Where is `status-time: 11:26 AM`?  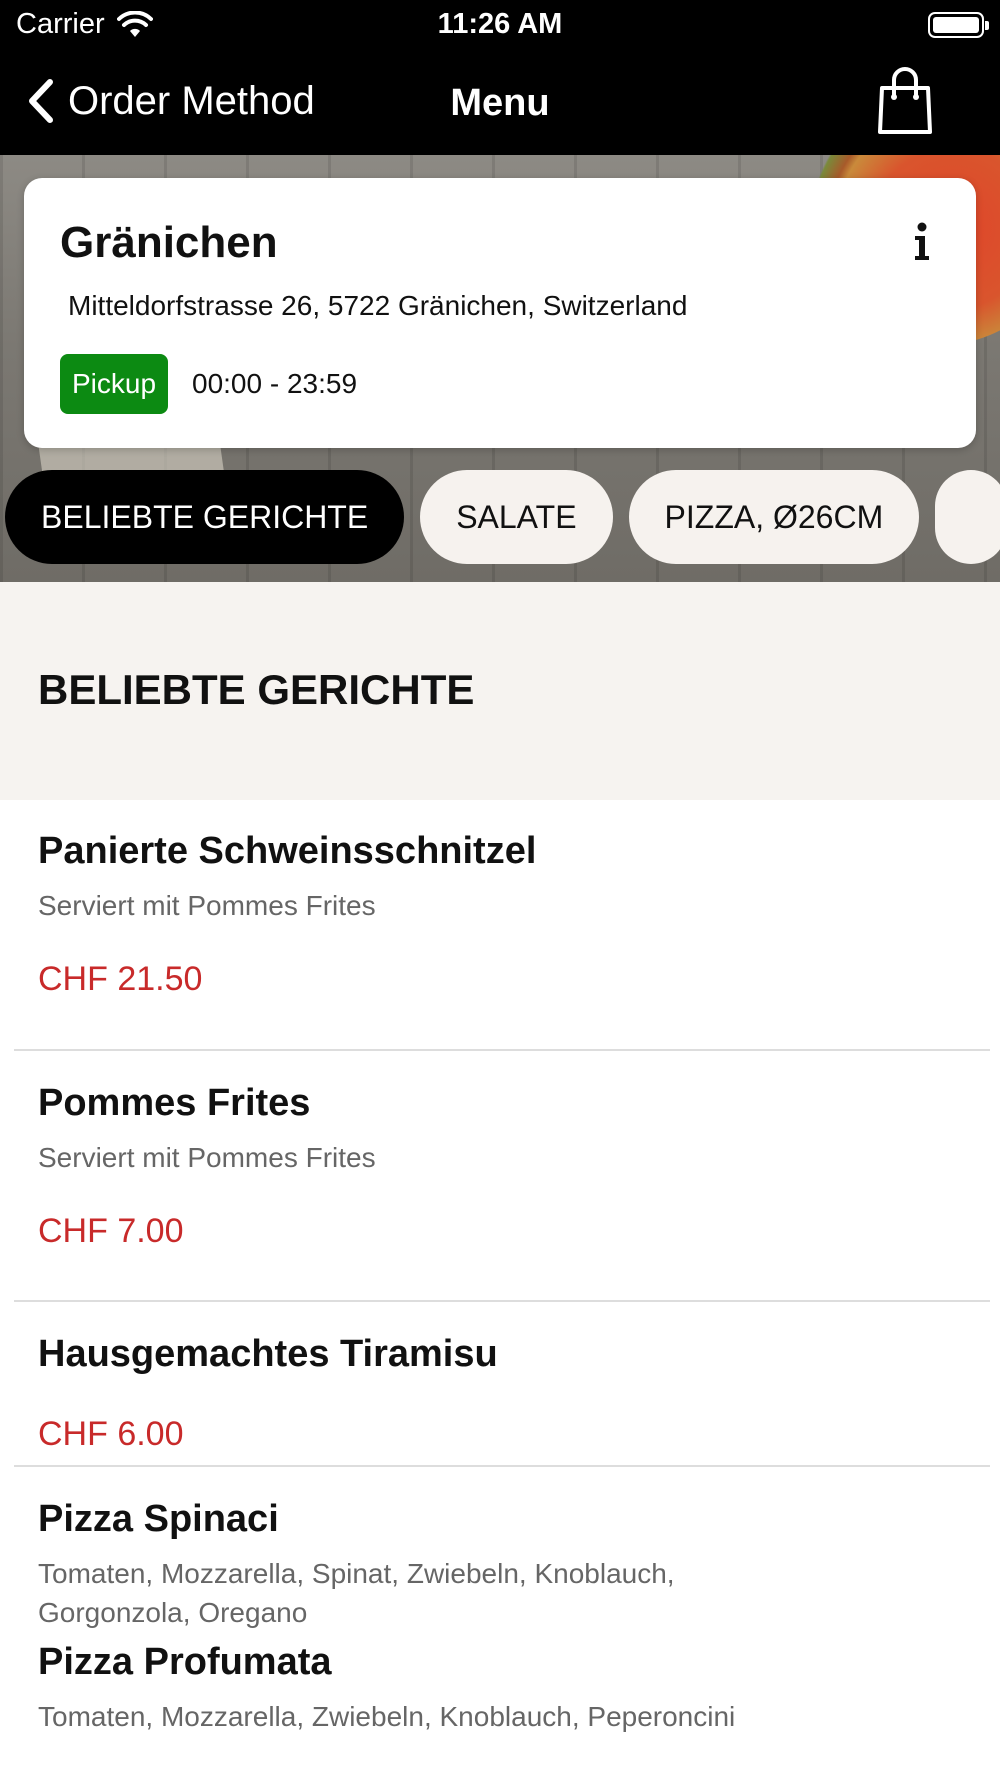 status-time: 11:26 AM is located at coordinates (500, 24).